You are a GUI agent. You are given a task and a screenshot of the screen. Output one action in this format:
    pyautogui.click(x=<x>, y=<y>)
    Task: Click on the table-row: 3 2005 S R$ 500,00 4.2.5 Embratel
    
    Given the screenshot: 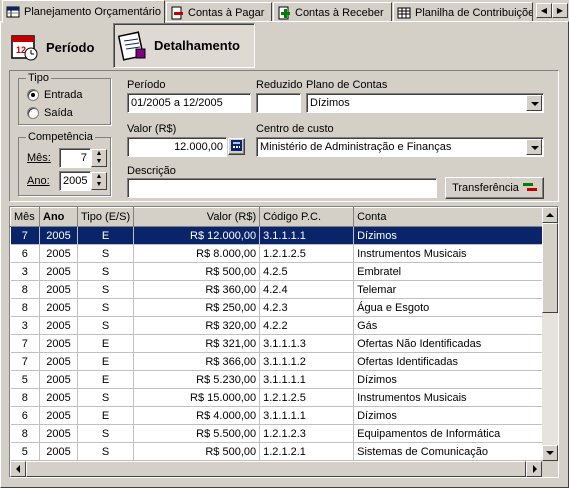 What is the action you would take?
    pyautogui.click(x=277, y=271)
    